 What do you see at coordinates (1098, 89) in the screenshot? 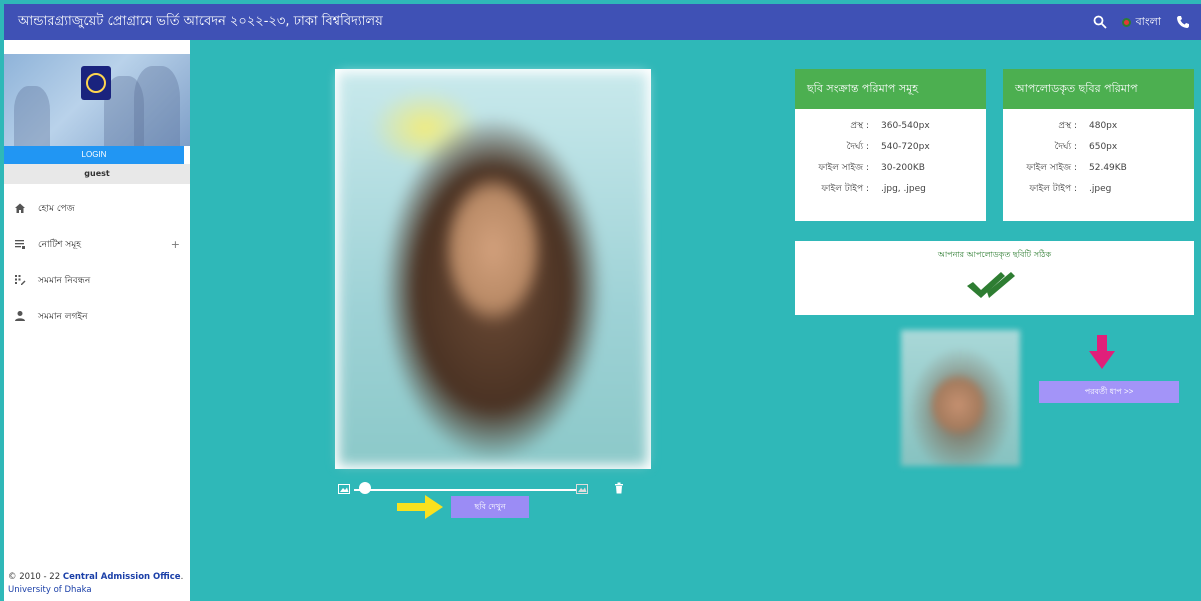
I see `uploaded-card-title: আপলোডকৃত ছবির পরিমাপ` at bounding box center [1098, 89].